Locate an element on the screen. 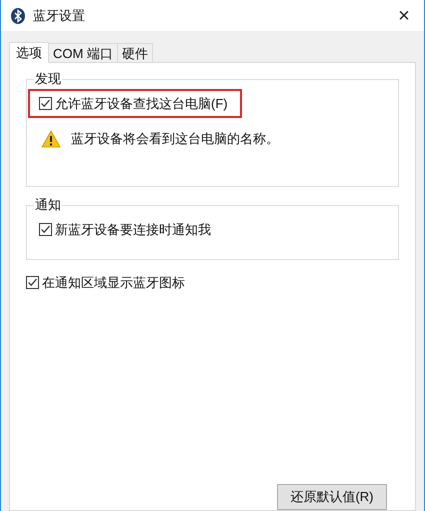  warning-icon is located at coordinates (51, 139).